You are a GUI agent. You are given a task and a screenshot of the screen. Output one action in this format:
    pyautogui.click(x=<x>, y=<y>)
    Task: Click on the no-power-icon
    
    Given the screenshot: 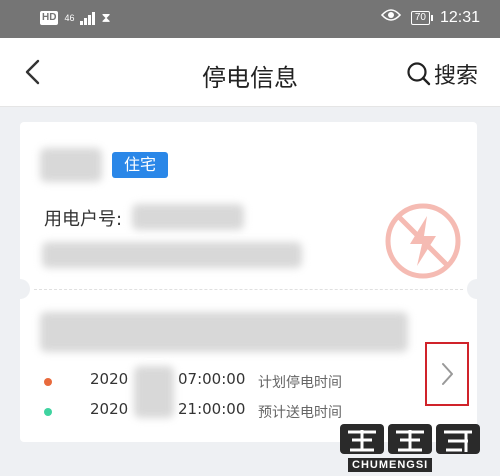 What is the action you would take?
    pyautogui.click(x=423, y=241)
    